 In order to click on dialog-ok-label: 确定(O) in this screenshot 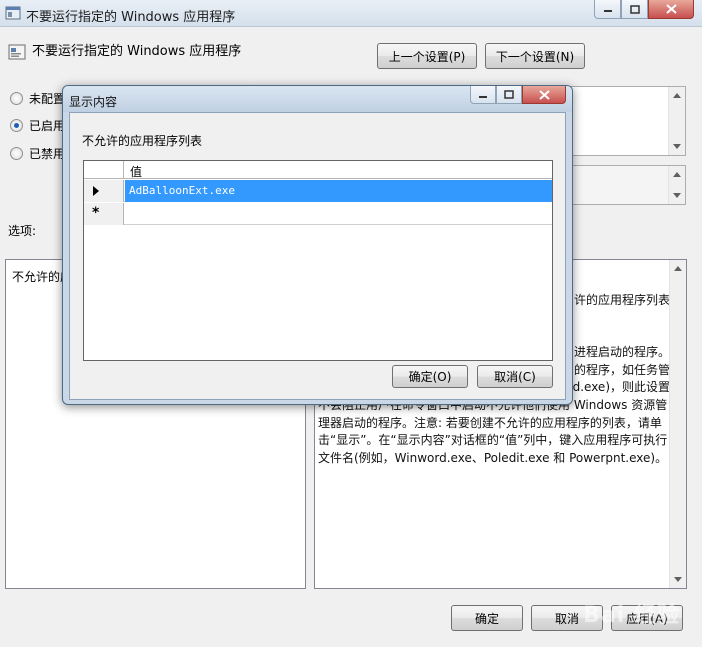, I will do `click(430, 377)`.